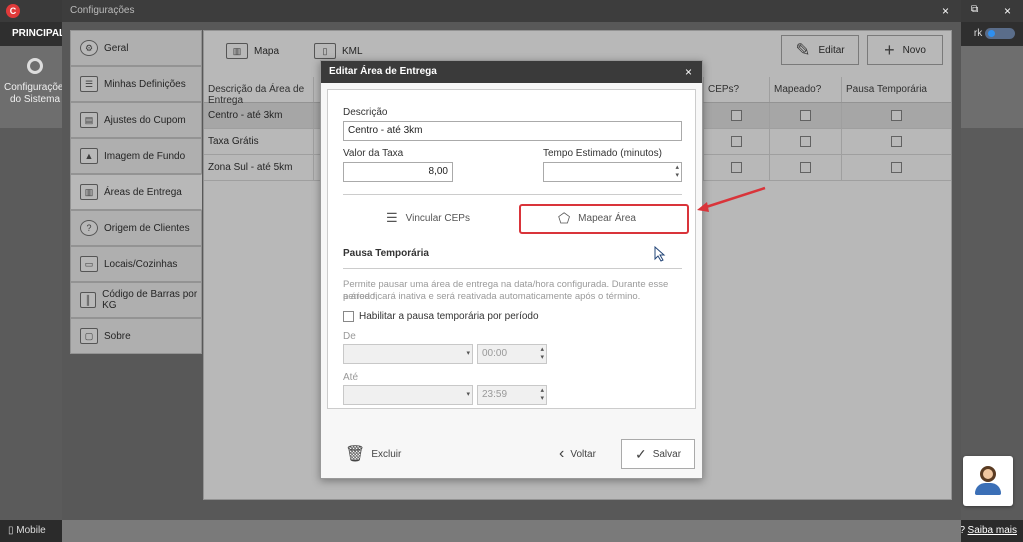 This screenshot has height=542, width=1023. I want to click on list-icon: ☰, so click(392, 217).